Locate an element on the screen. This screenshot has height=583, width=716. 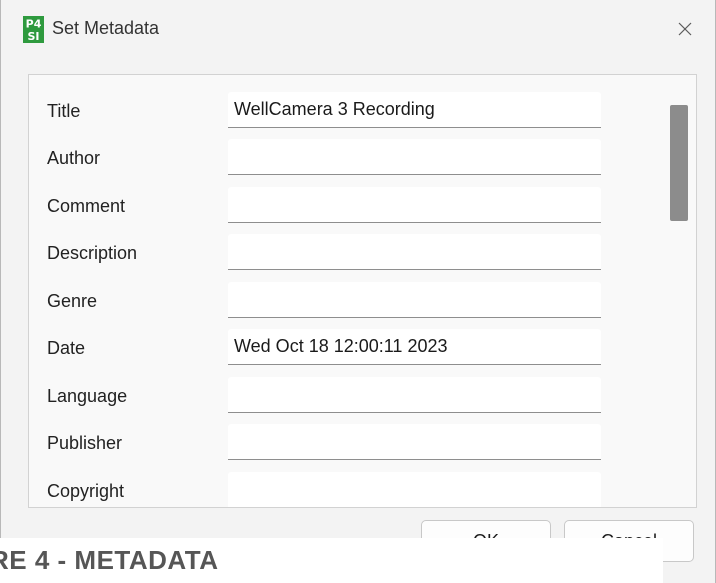
field-row-date: Date is located at coordinates (329, 348).